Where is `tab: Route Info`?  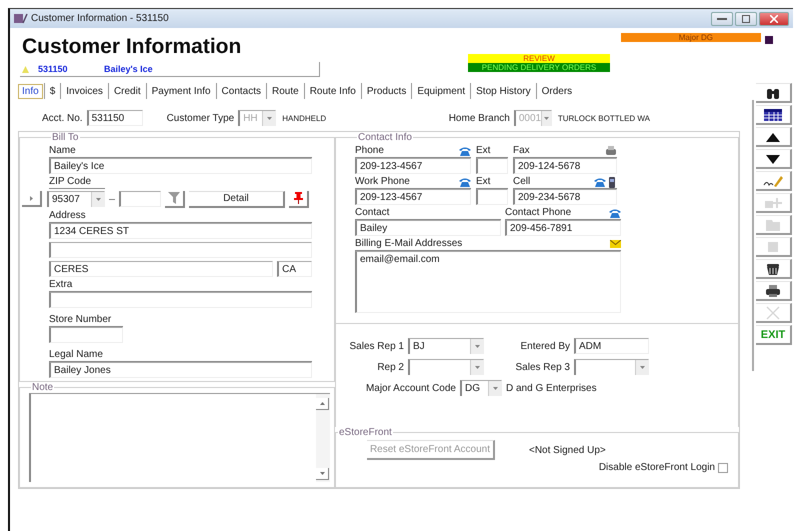 tab: Route Info is located at coordinates (333, 91).